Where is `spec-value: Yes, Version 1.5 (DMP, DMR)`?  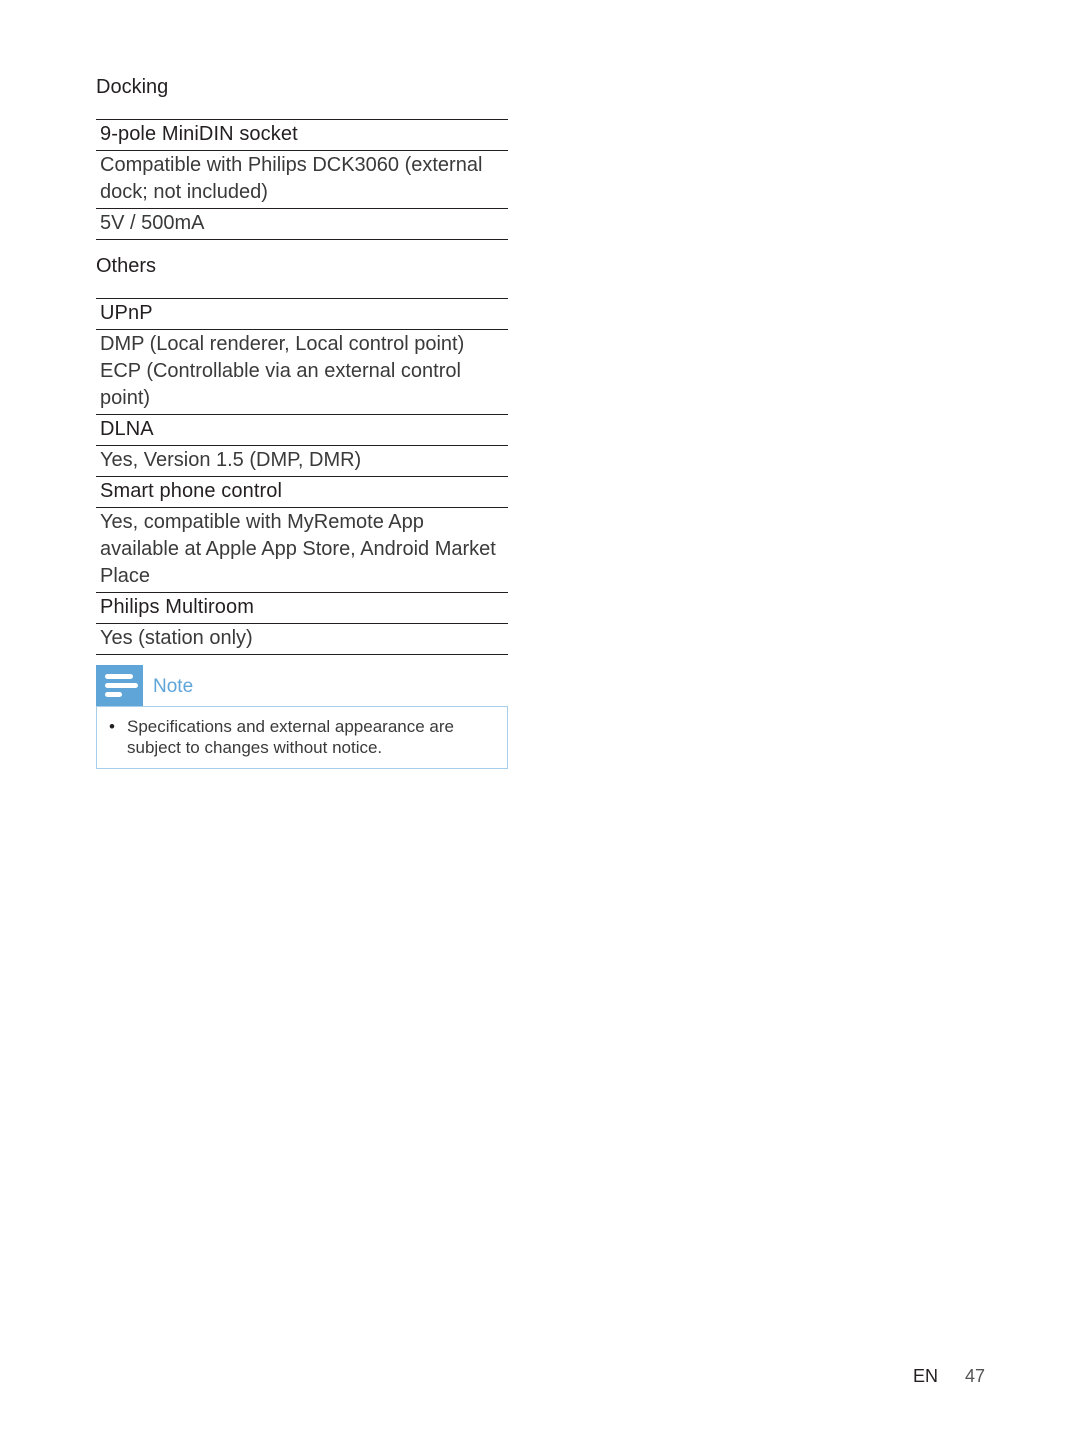
spec-value: Yes, Version 1.5 (DMP, DMR) is located at coordinates (302, 461).